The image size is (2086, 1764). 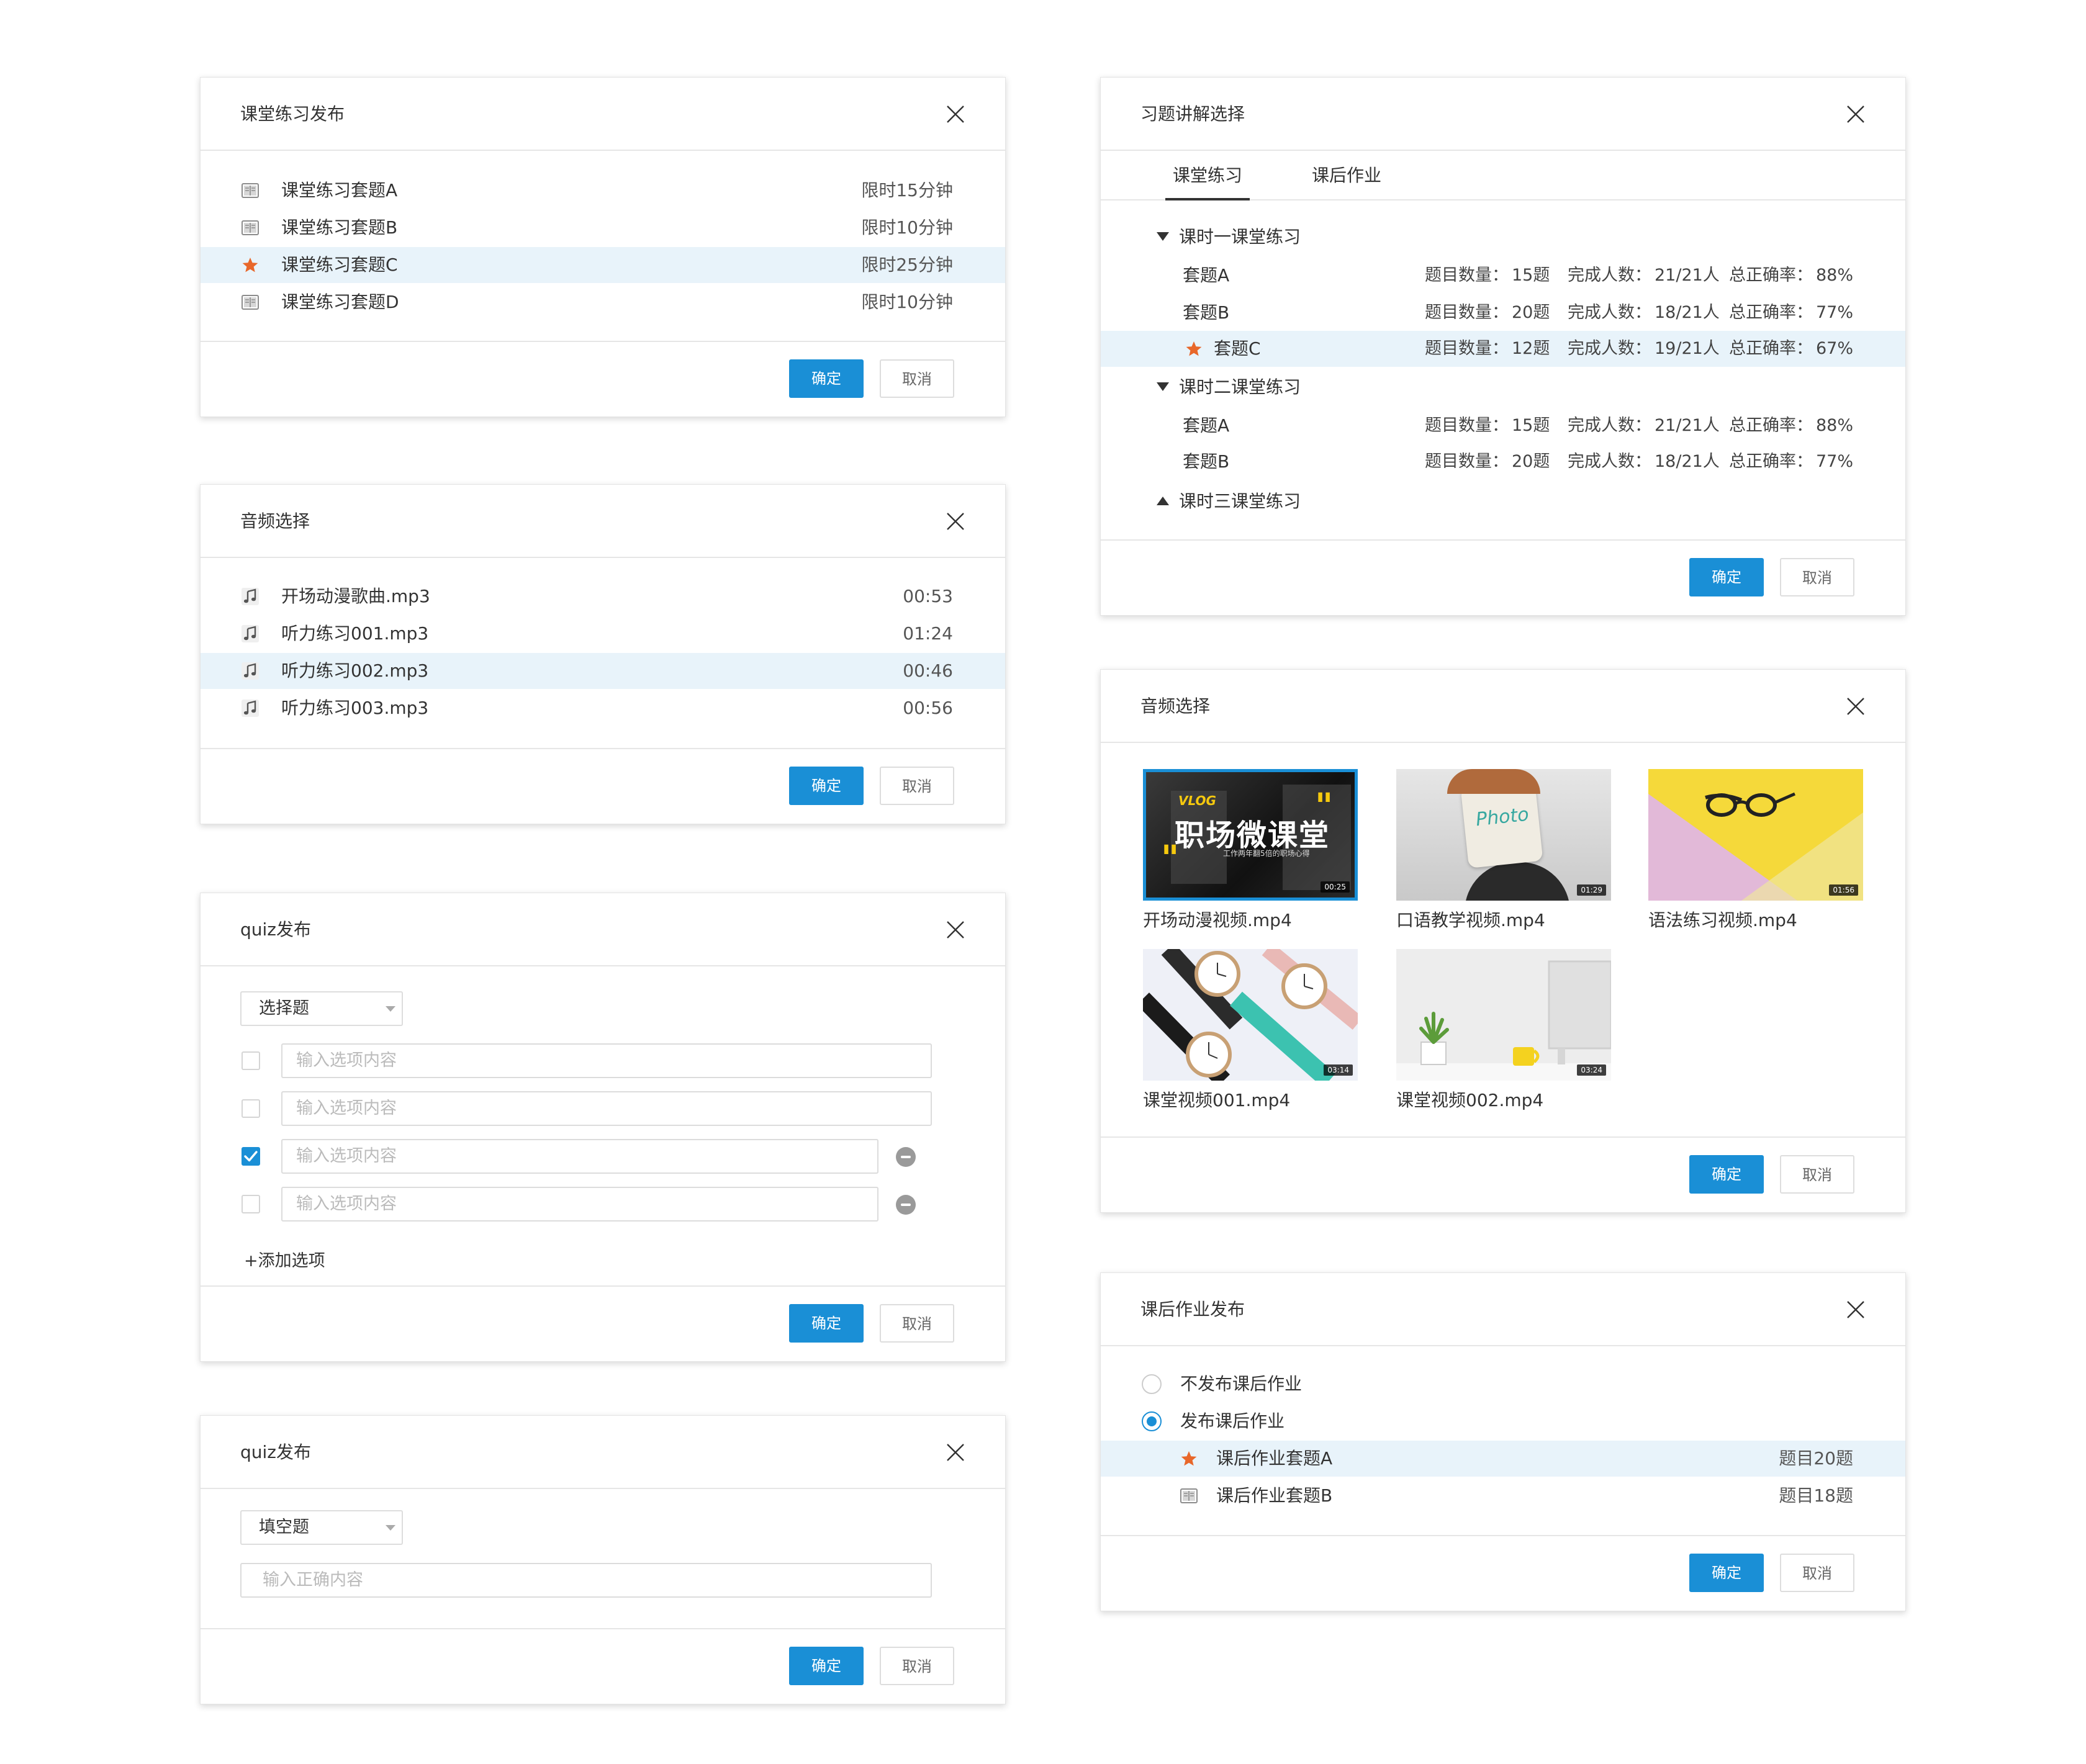 I want to click on audio-item-selected: 听力练习002.mp3 00:46, so click(x=603, y=671).